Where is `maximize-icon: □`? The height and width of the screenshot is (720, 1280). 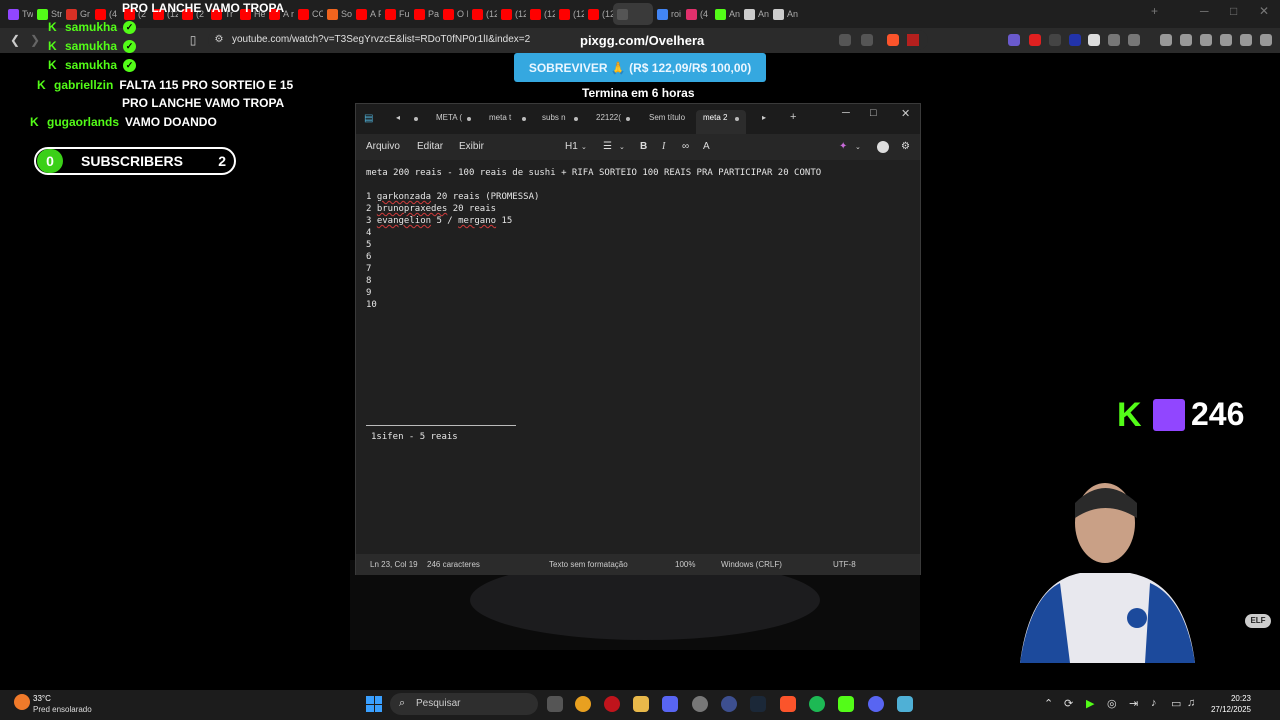 maximize-icon: □ is located at coordinates (1233, 11).